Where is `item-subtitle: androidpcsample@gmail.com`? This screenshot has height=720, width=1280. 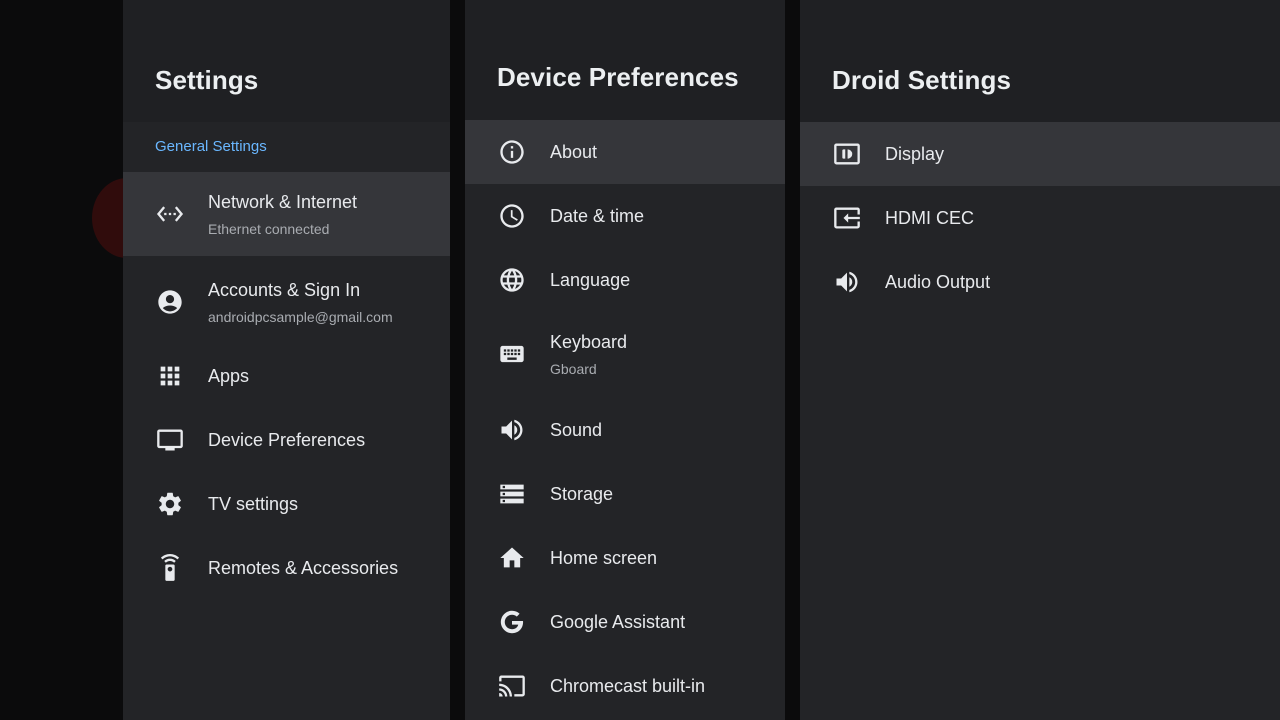 item-subtitle: androidpcsample@gmail.com is located at coordinates (300, 316).